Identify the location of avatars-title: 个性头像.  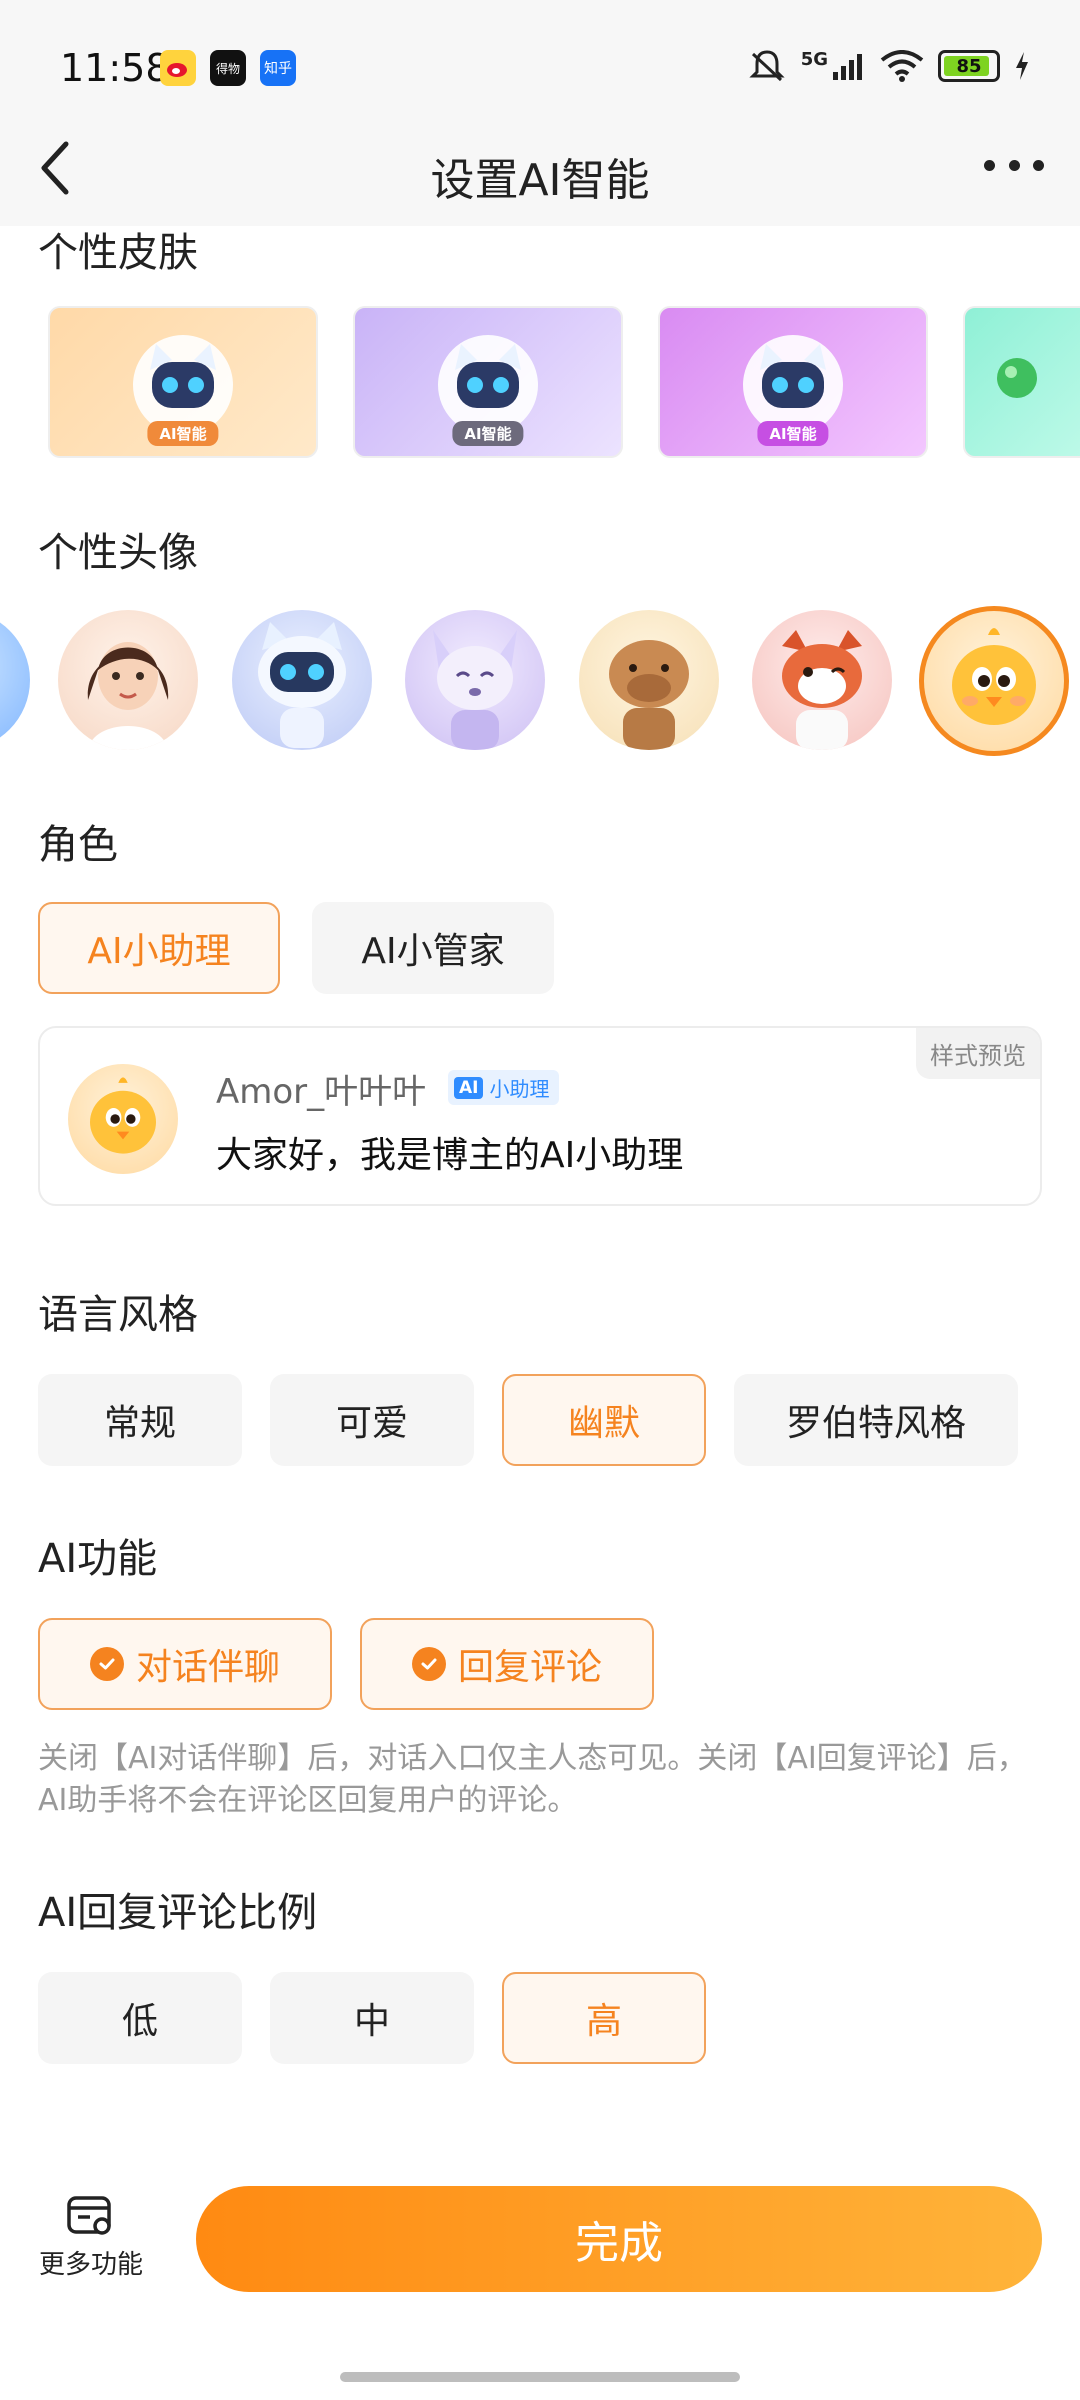
(118, 553).